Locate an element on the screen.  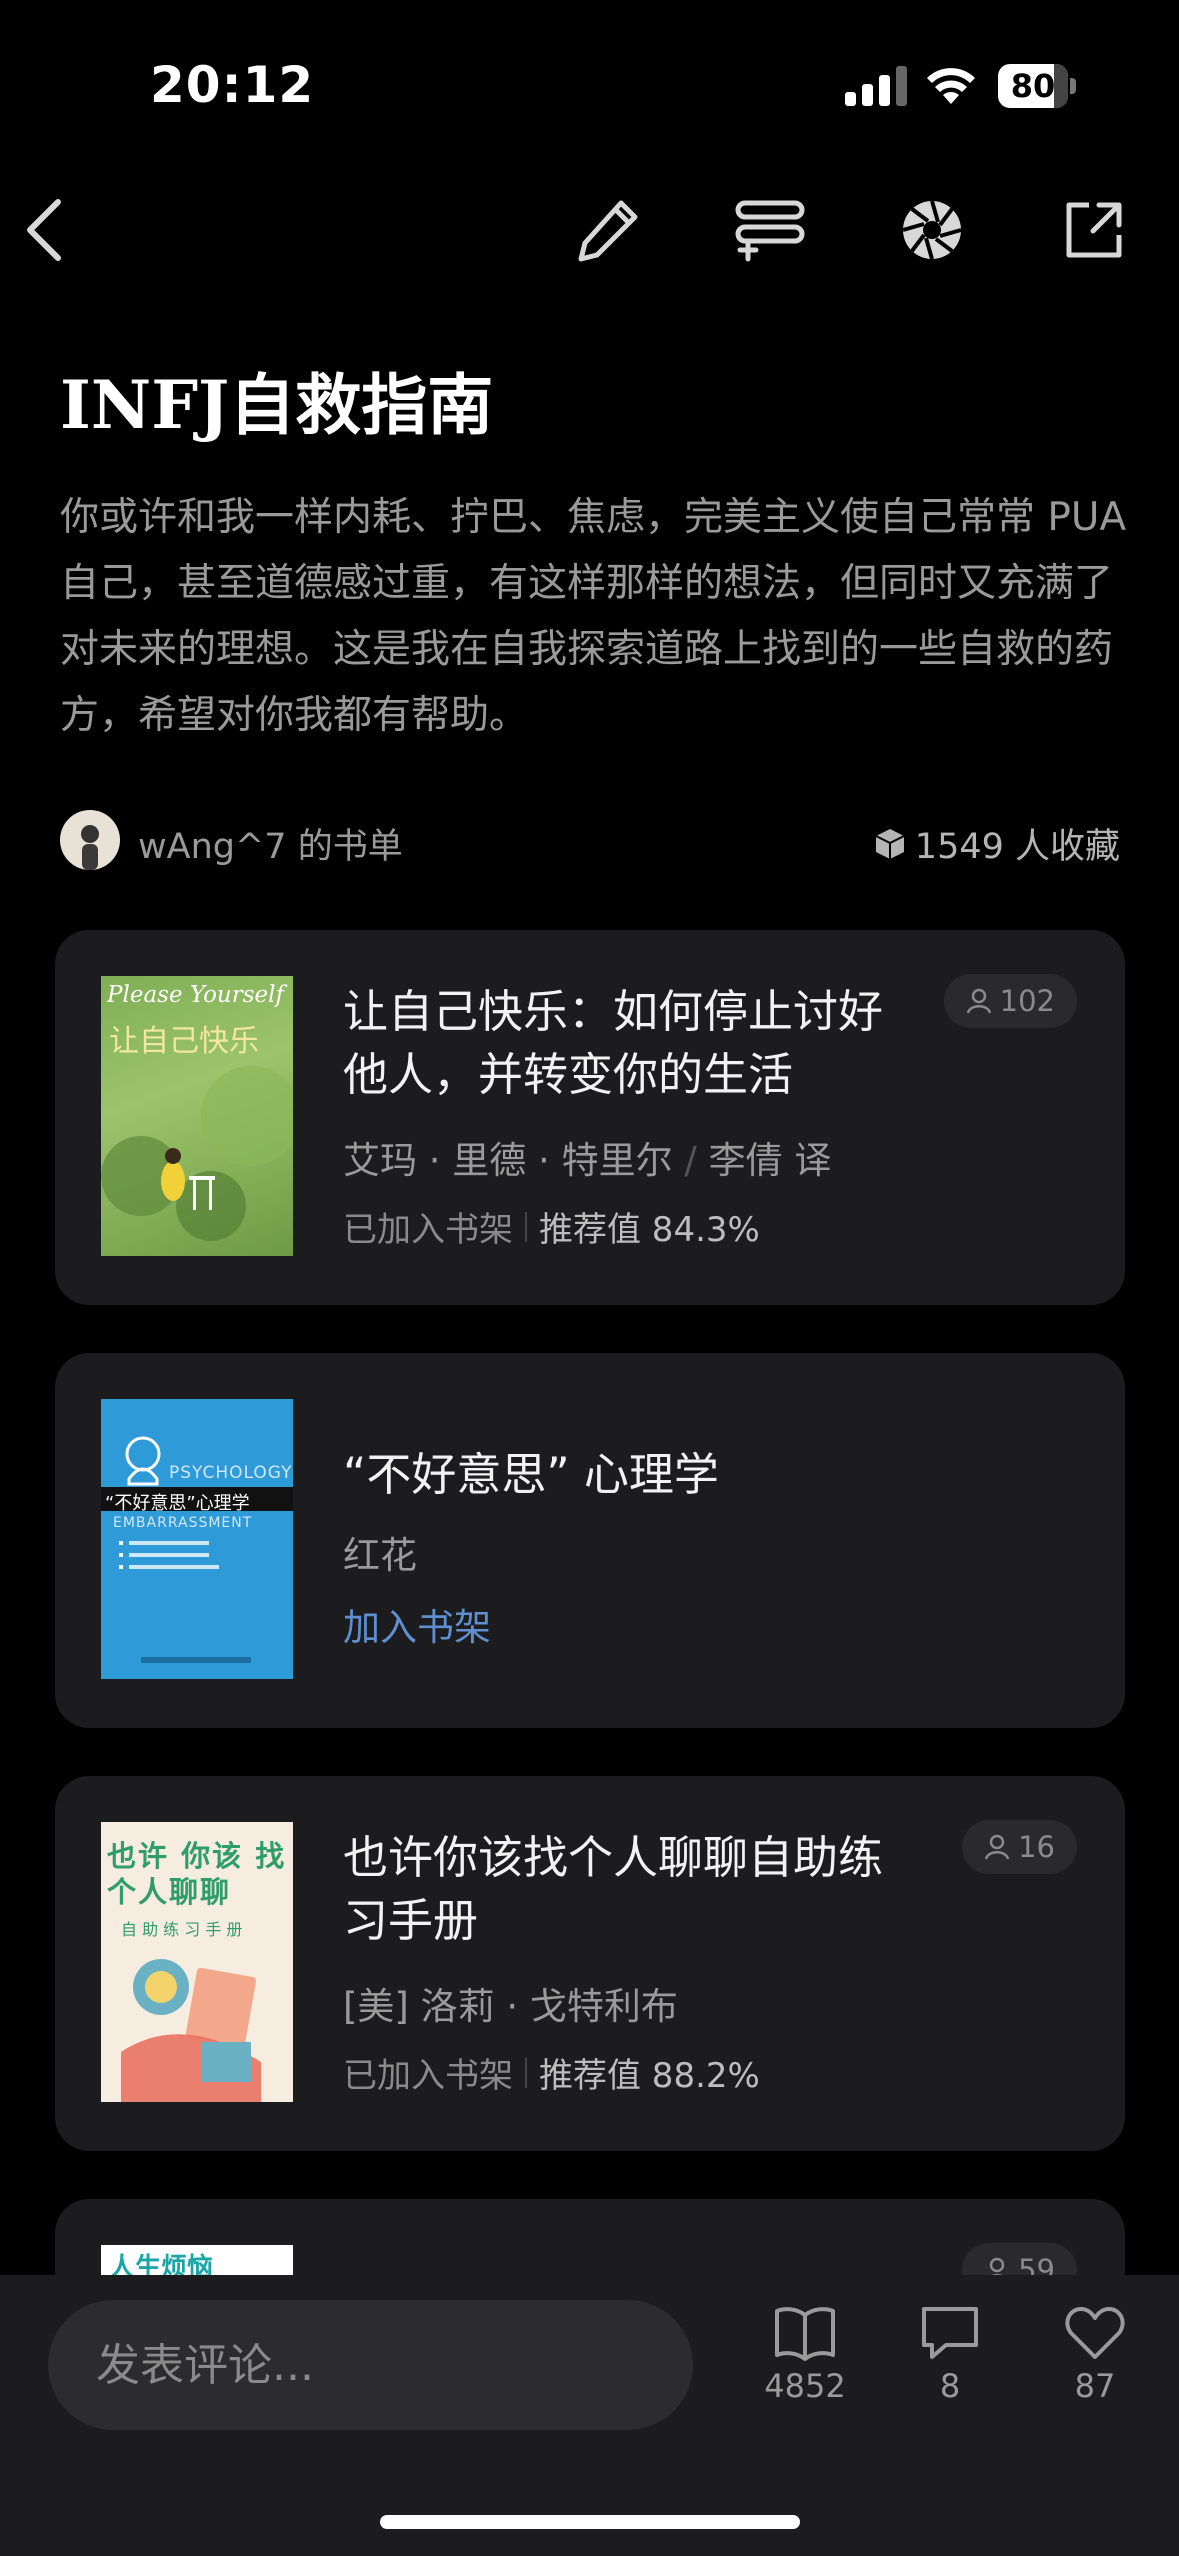
avatar is located at coordinates (90, 840).